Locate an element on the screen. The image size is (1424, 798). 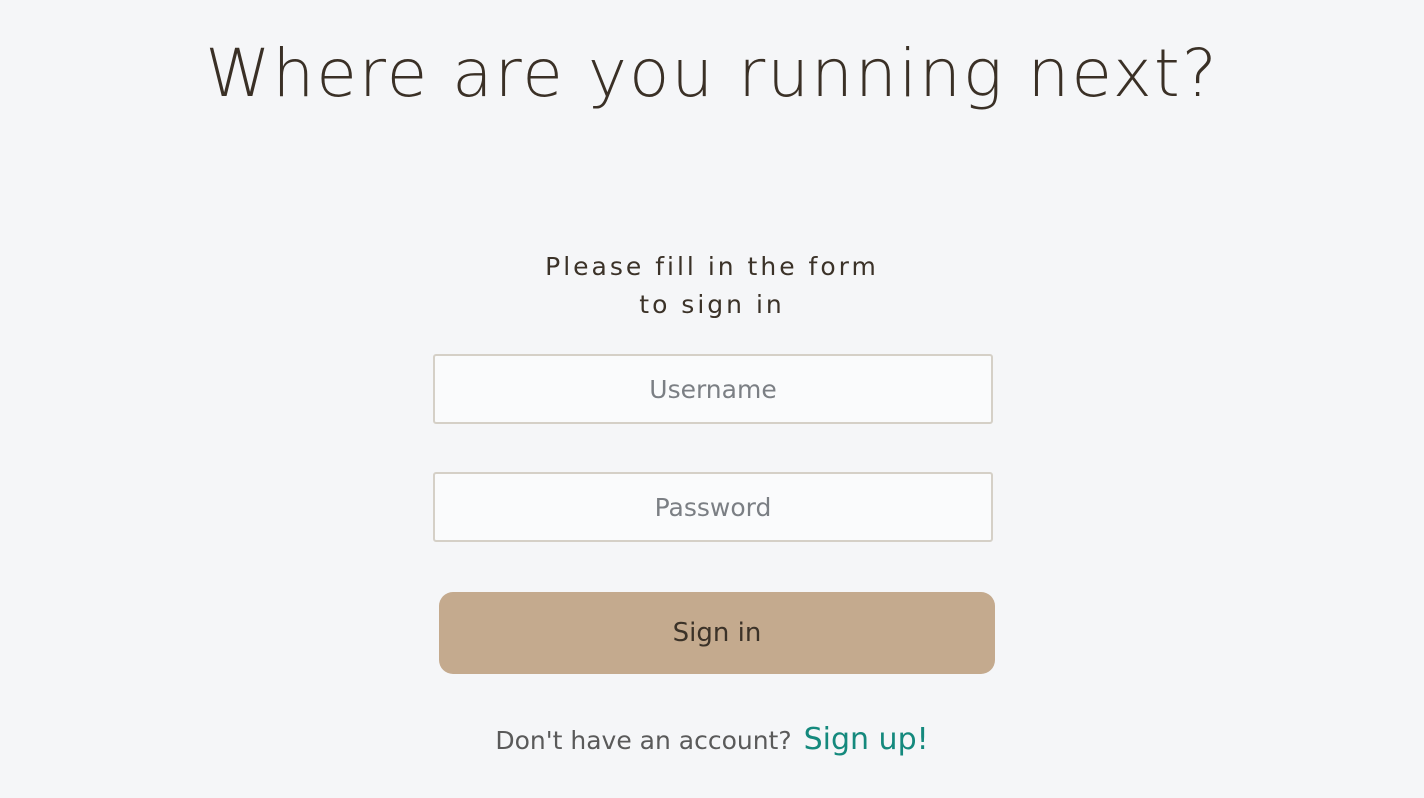
page-title: Where are you running next? is located at coordinates (712, 73).